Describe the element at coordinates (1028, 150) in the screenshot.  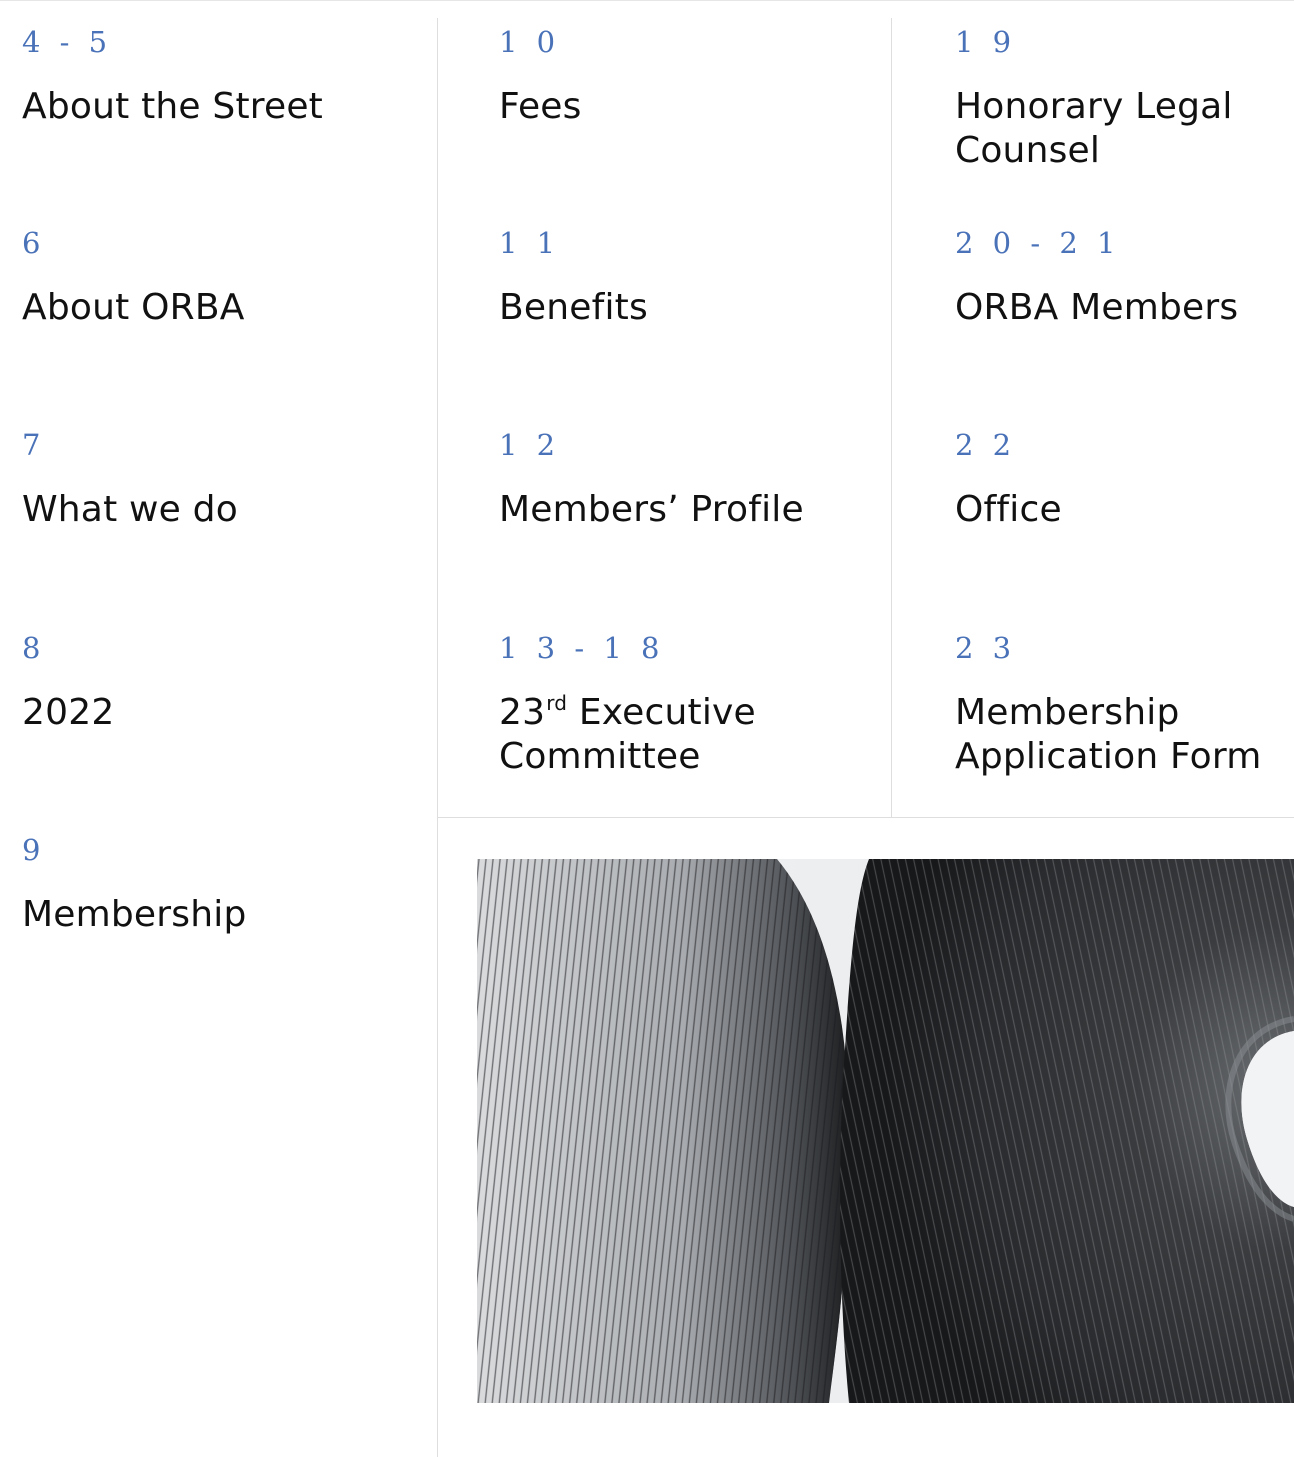
I see `title-line-2: Counsel` at that location.